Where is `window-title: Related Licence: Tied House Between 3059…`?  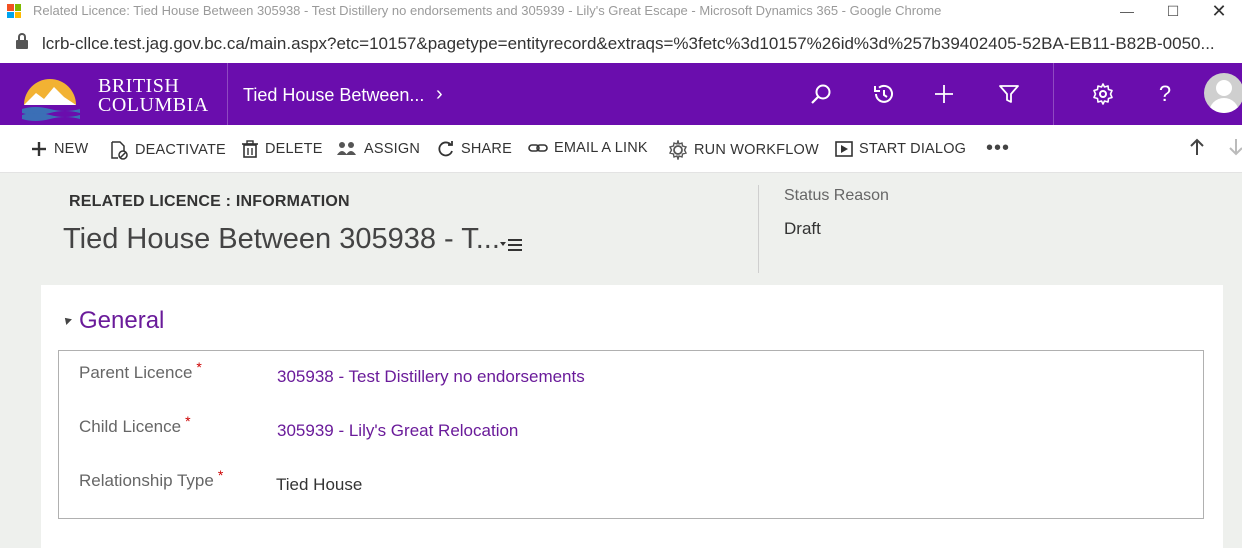 window-title: Related Licence: Tied House Between 3059… is located at coordinates (487, 10).